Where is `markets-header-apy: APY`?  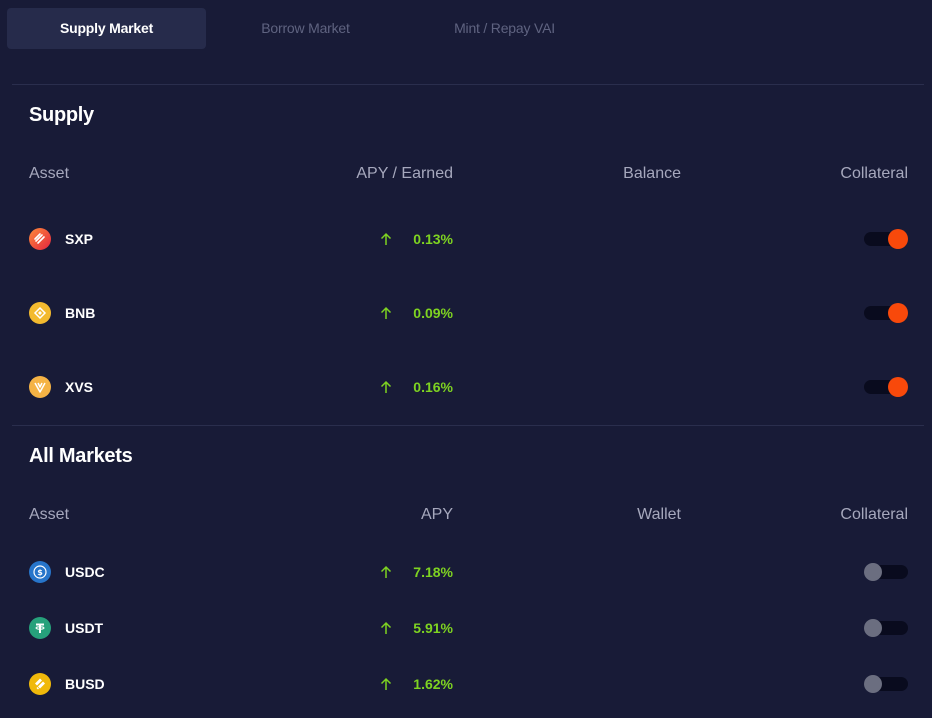 markets-header-apy: APY is located at coordinates (436, 514).